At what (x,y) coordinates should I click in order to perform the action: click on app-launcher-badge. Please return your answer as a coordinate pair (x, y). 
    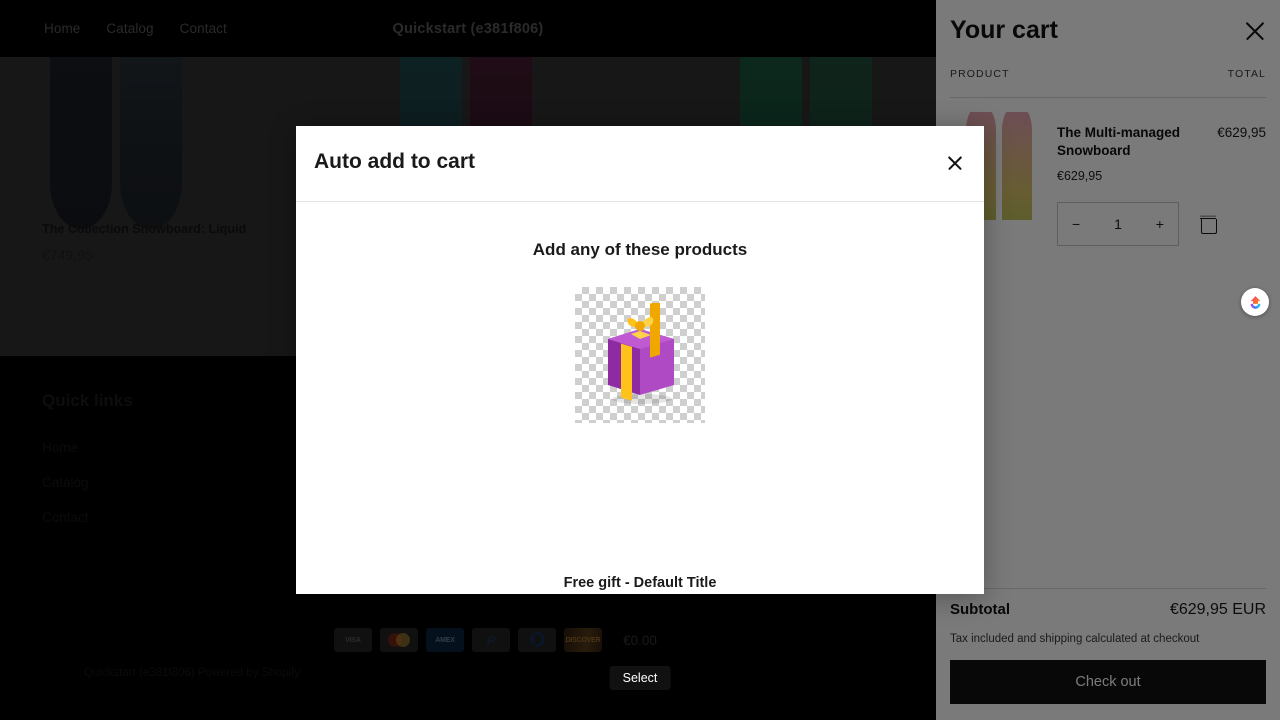
    Looking at the image, I should click on (1255, 302).